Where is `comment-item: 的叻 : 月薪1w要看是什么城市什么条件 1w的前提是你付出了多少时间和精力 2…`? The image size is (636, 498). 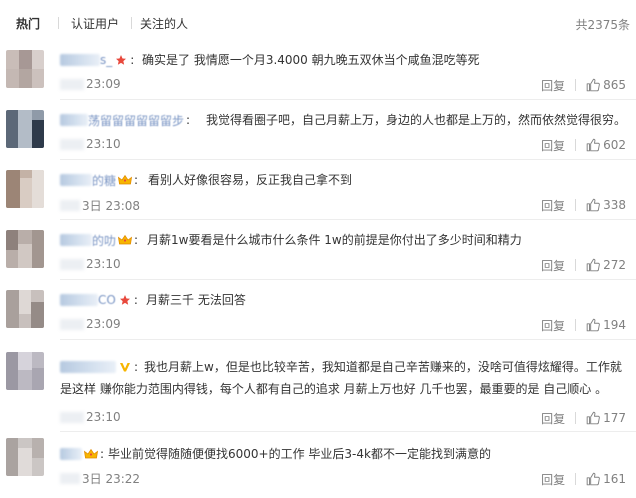
comment-item: 的叻 : 月薪1w要看是什么城市什么条件 1w的前提是你付出了多少时间和精力 2… is located at coordinates (318, 250).